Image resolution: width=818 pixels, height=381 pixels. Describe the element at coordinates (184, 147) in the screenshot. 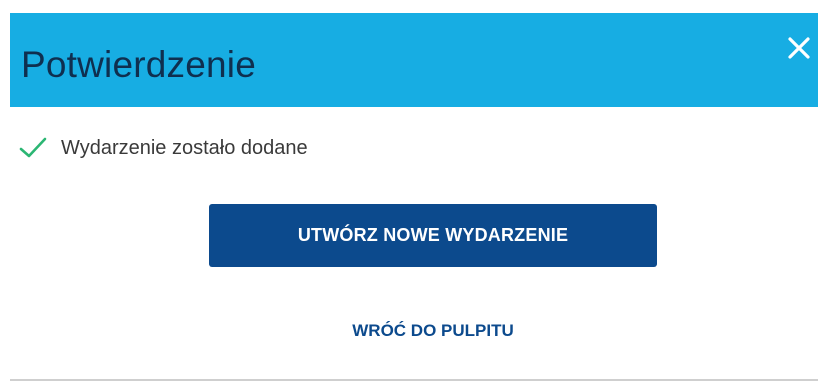

I see `success-message-text: Wydarzenie zostało dodane` at that location.